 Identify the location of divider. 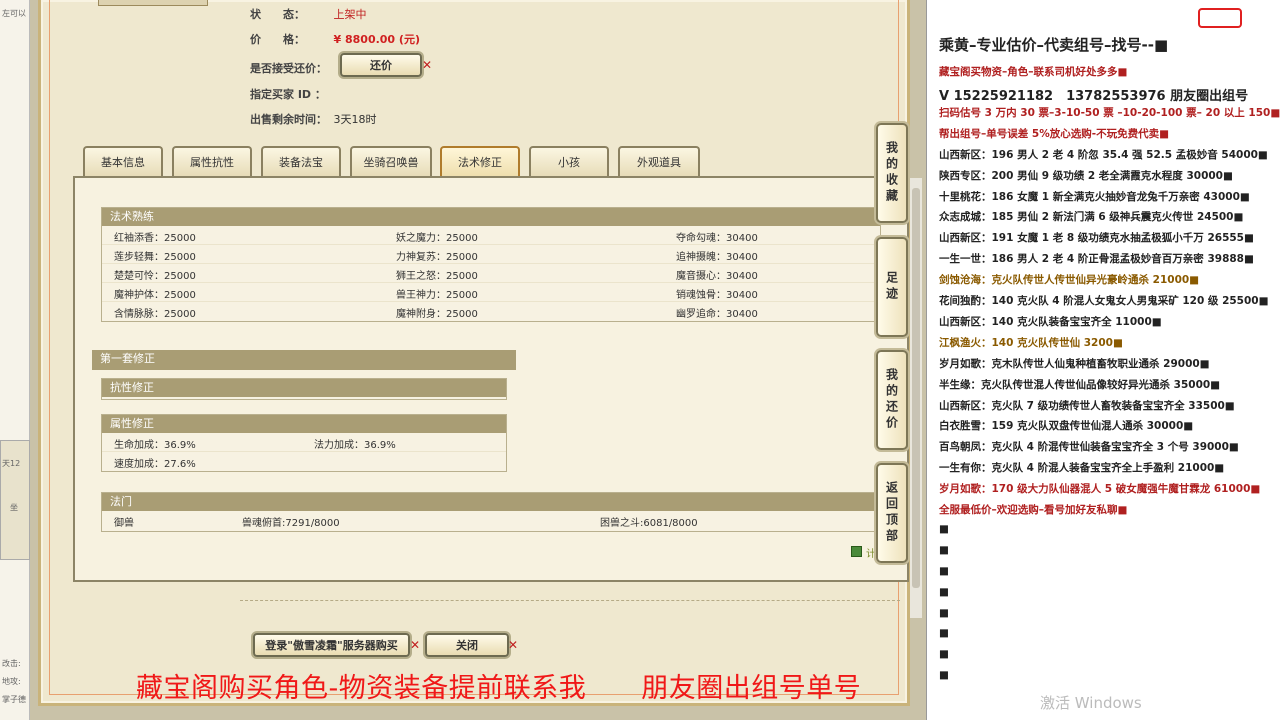
(570, 600).